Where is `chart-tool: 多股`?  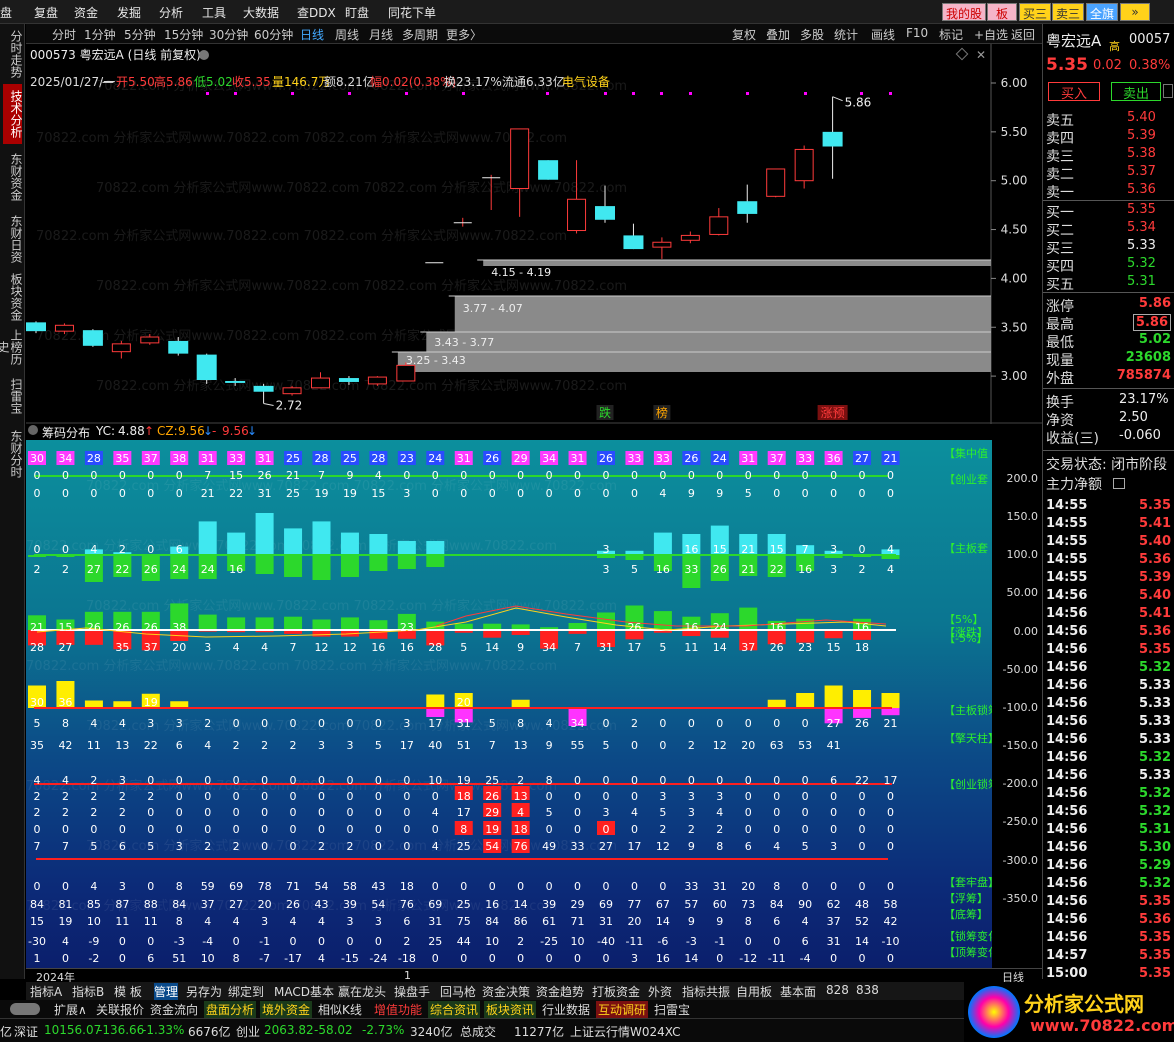 chart-tool: 多股 is located at coordinates (812, 34).